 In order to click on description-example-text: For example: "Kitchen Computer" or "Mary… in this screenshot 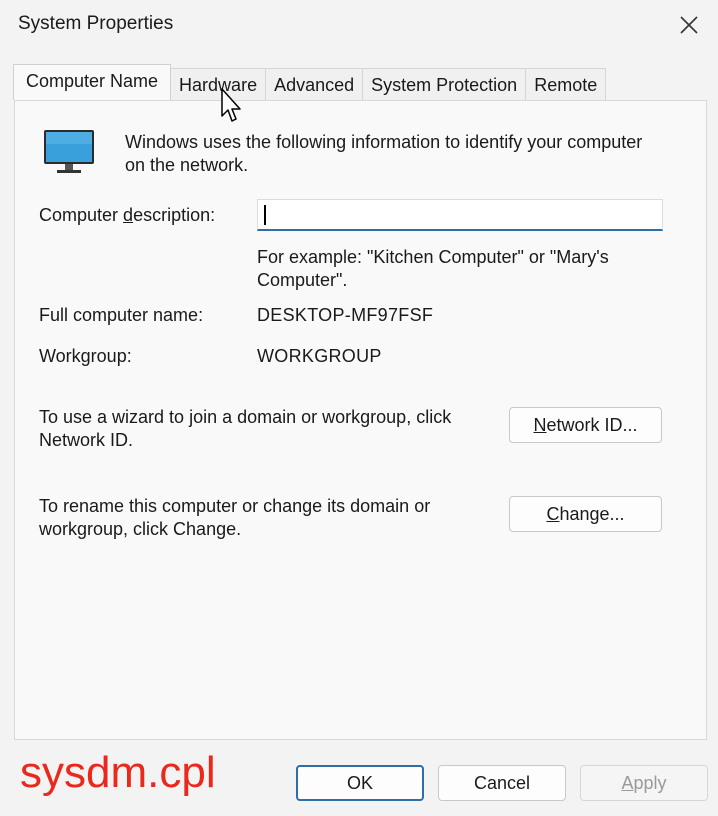, I will do `click(433, 268)`.